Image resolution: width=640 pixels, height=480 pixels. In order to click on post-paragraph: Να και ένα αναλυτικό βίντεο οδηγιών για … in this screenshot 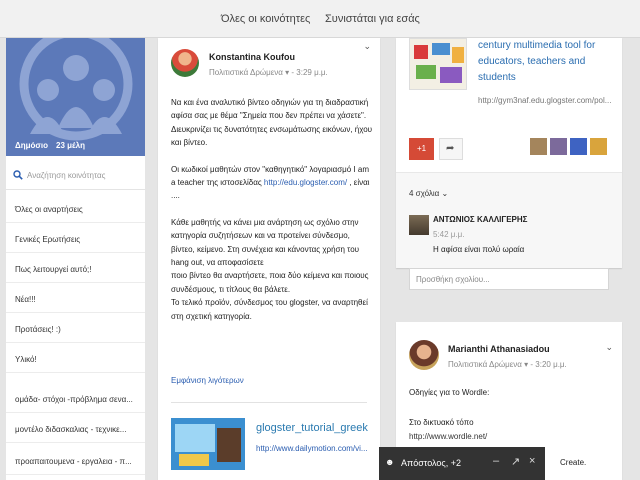, I will do `click(272, 123)`.